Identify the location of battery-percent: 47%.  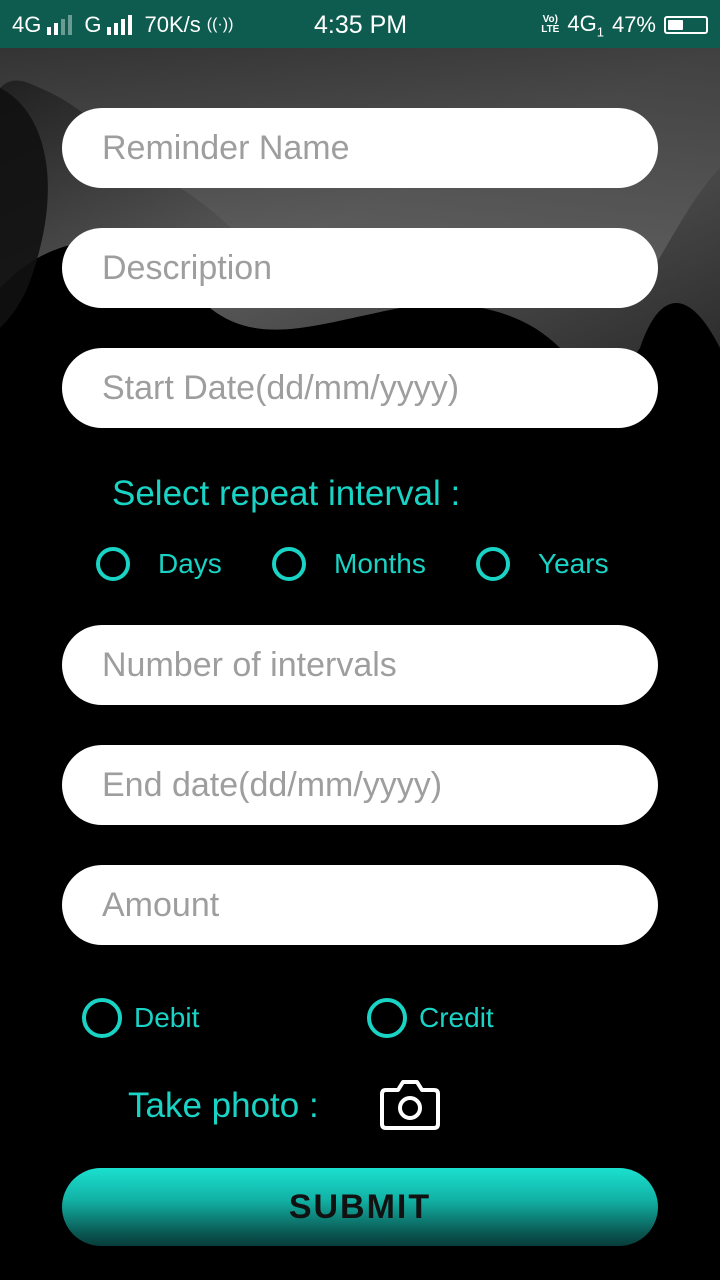
(633, 25).